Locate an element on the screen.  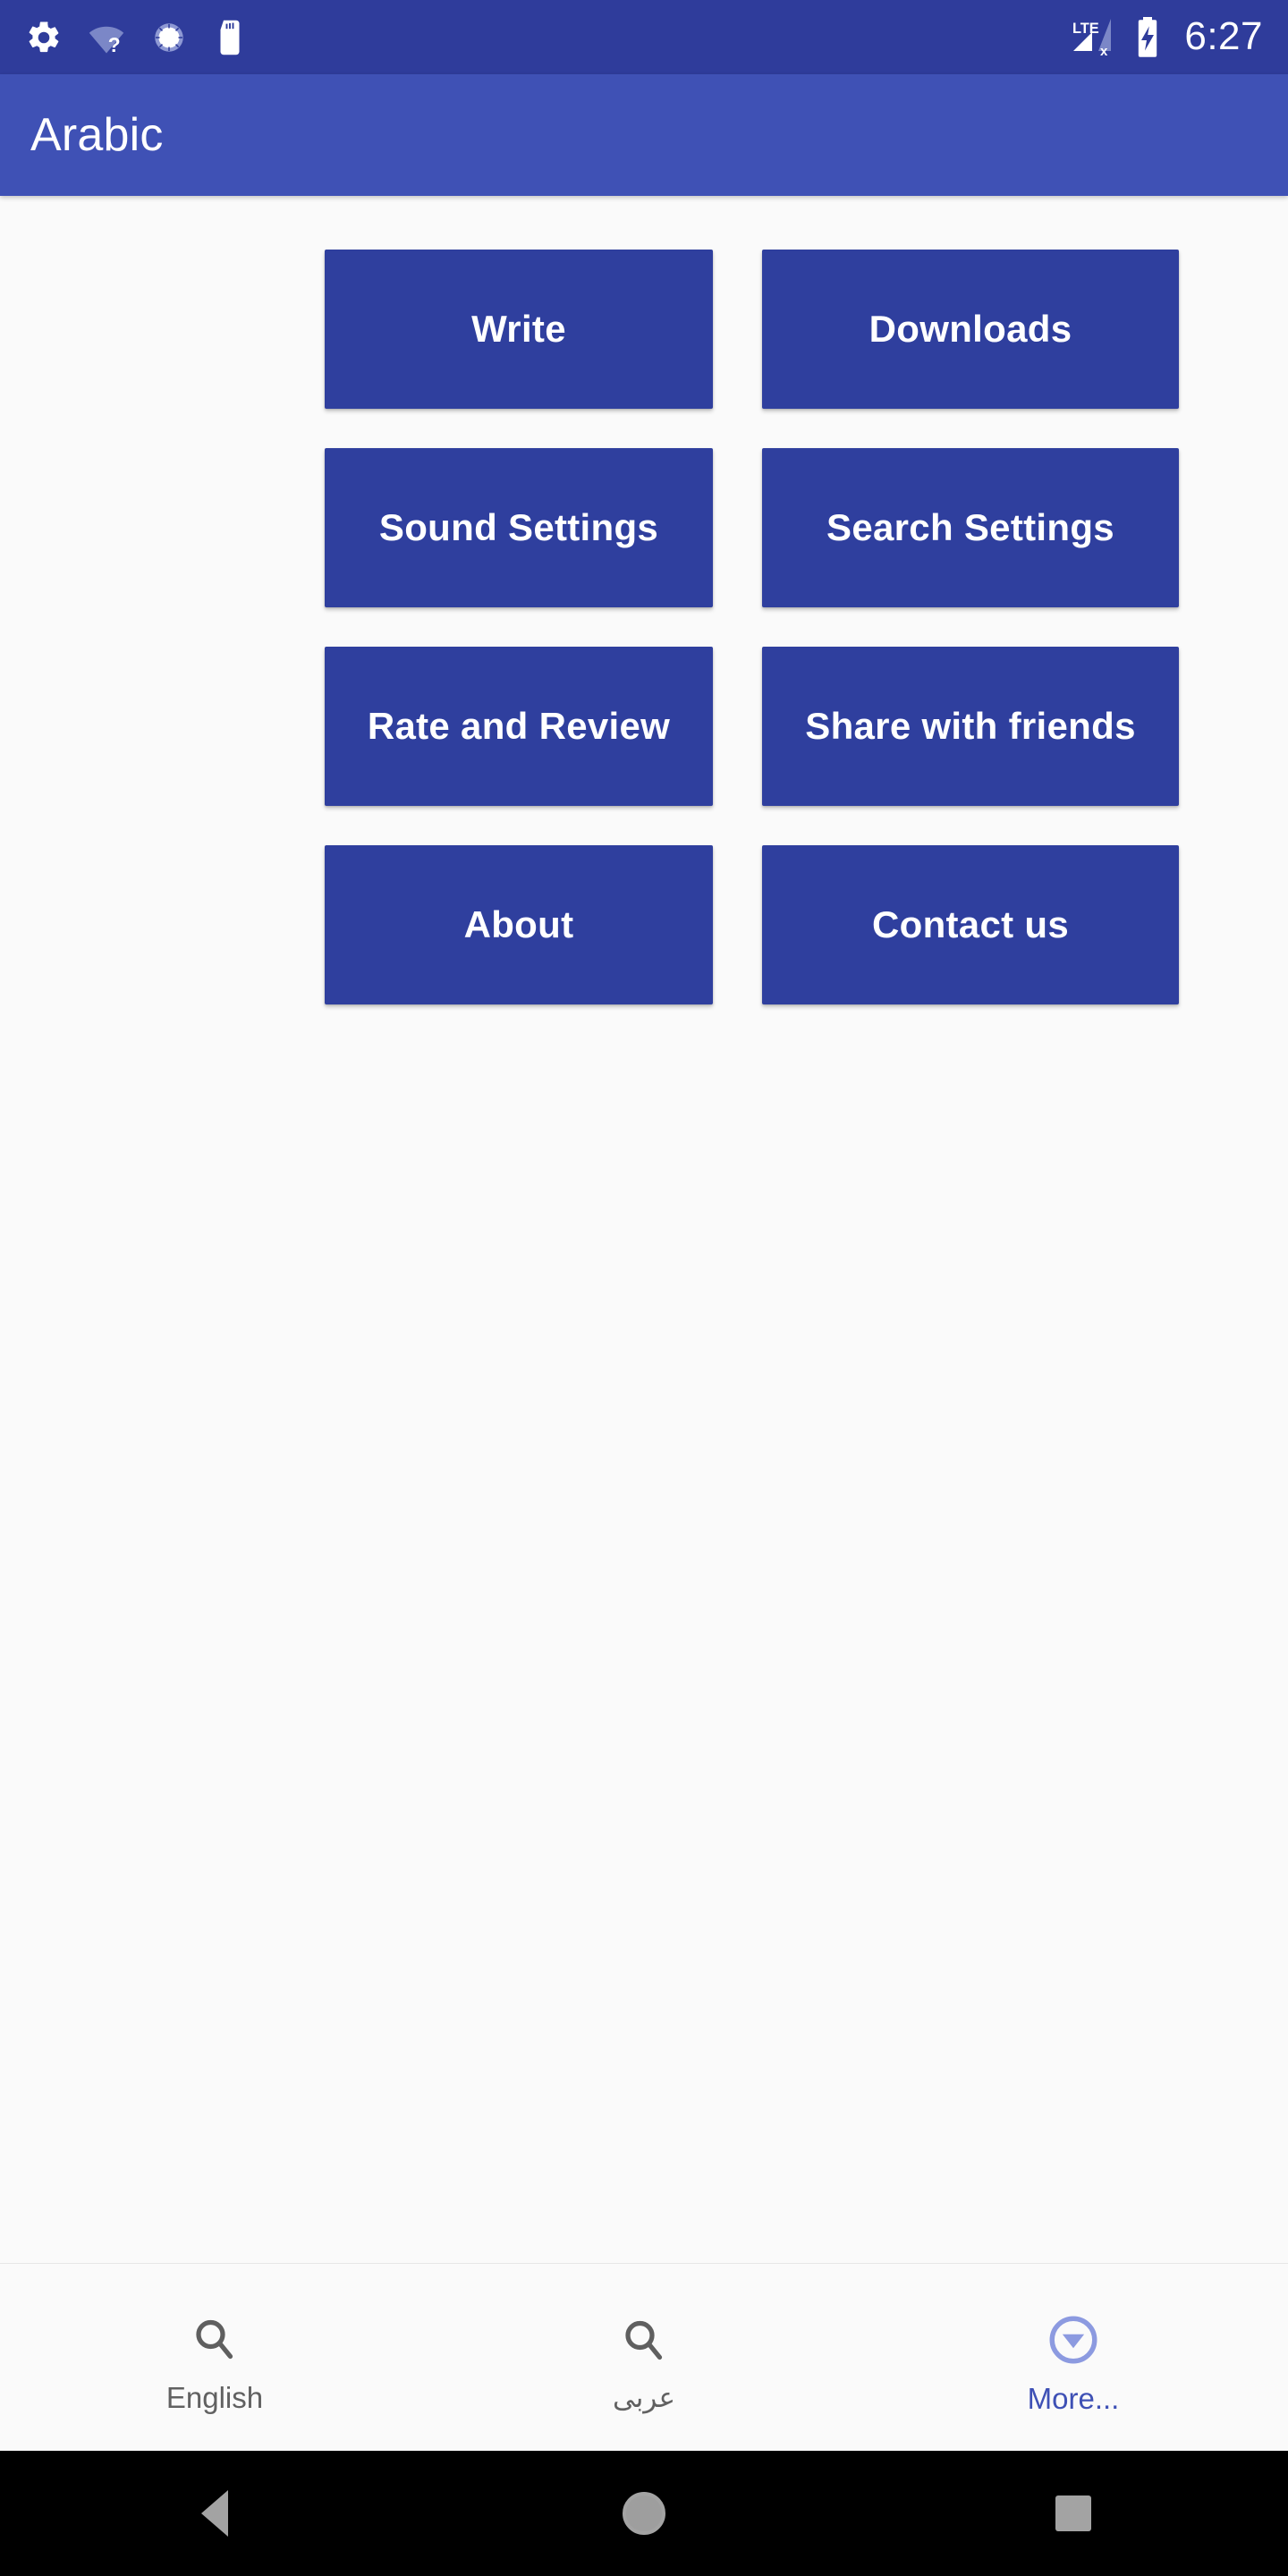
bottom-nav-item-english: English is located at coordinates (214, 2357).